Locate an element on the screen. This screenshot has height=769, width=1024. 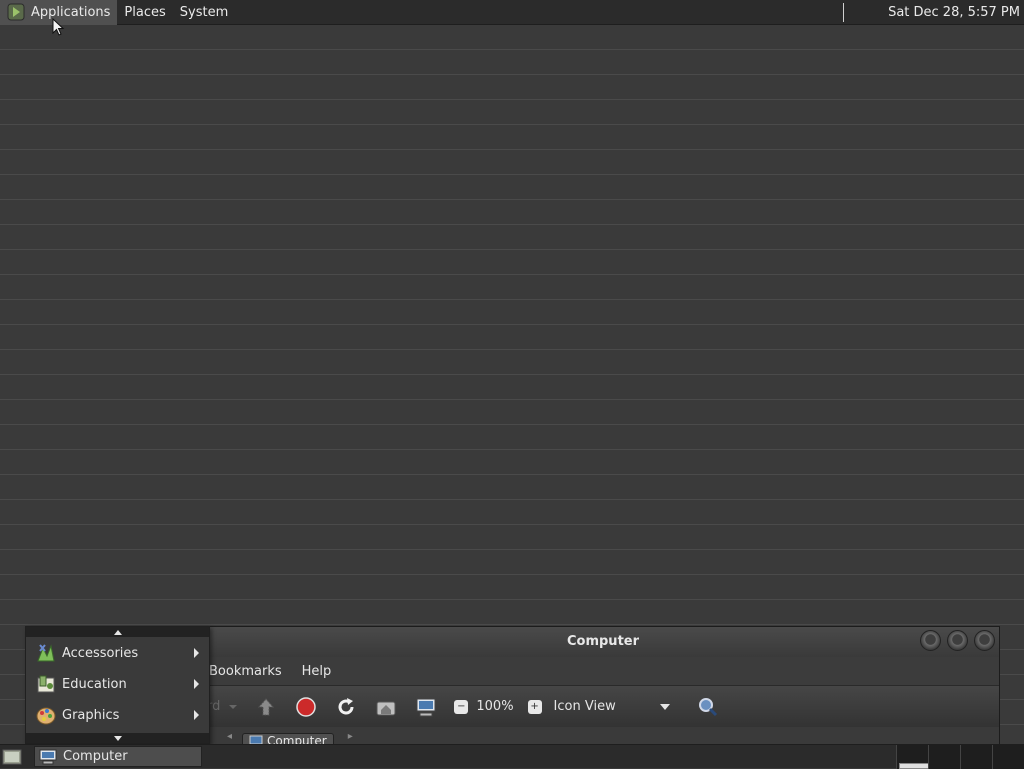
places-menu-label: Places is located at coordinates (145, 12).